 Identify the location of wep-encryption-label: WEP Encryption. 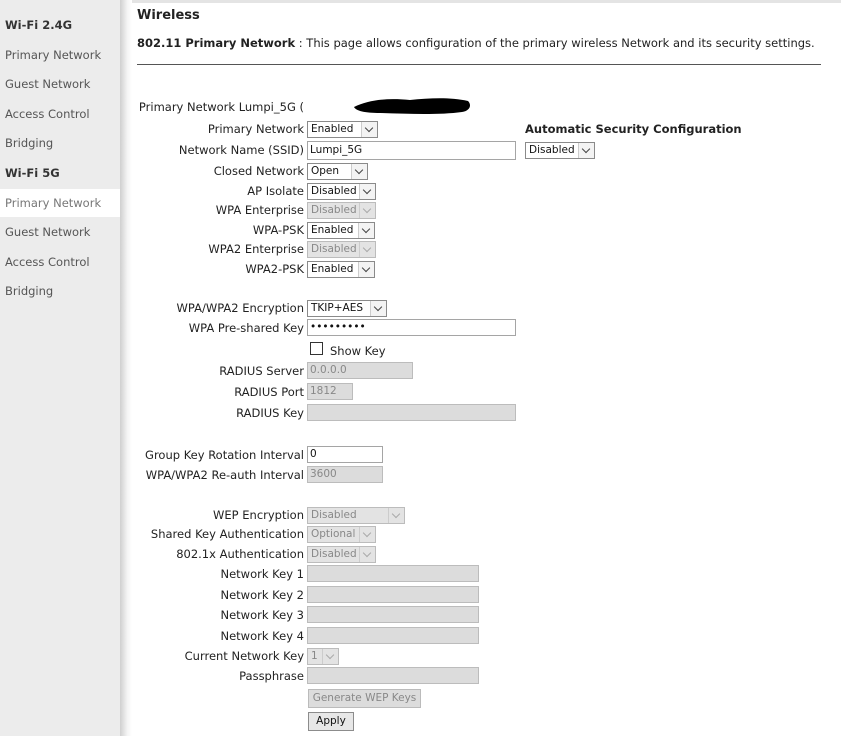
(258, 515).